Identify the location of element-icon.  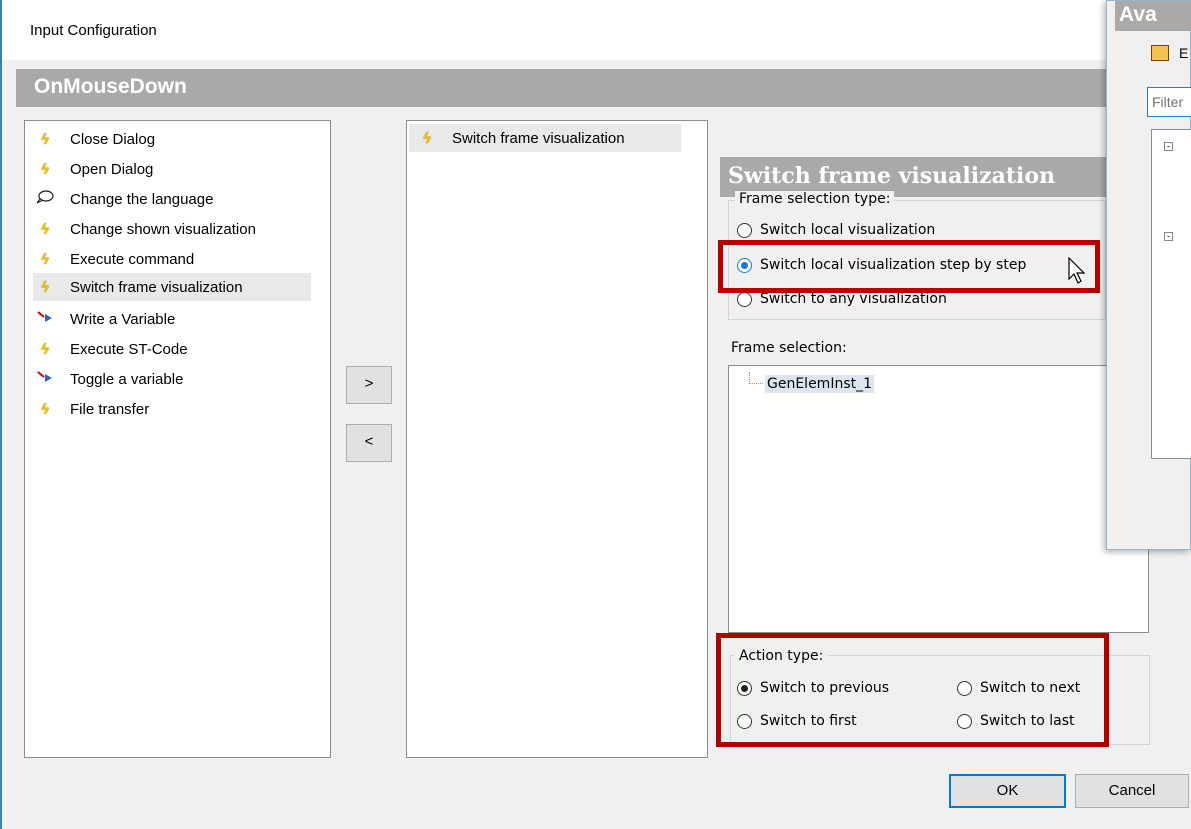
(1160, 53).